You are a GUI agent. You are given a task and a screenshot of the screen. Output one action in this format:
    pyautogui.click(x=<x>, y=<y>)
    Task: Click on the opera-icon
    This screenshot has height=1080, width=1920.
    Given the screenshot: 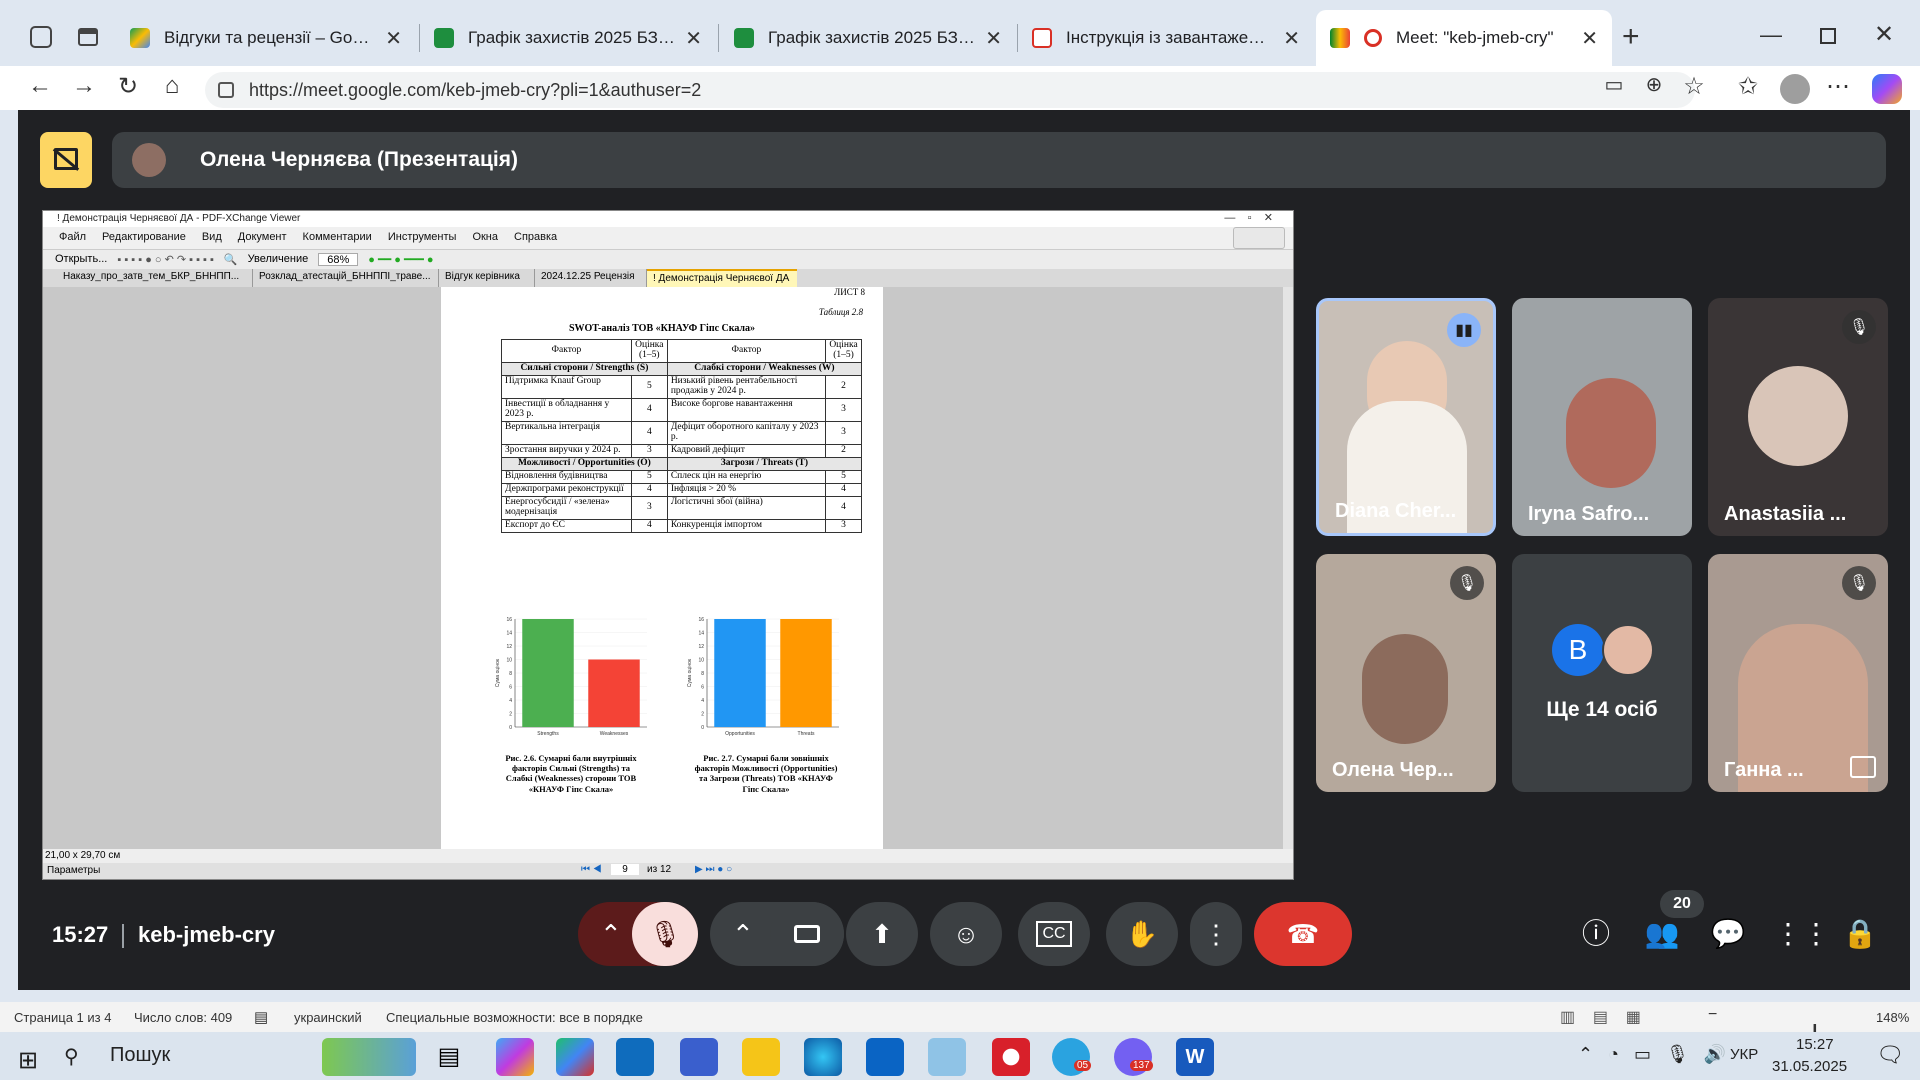 What is the action you would take?
    pyautogui.click(x=1011, y=1057)
    